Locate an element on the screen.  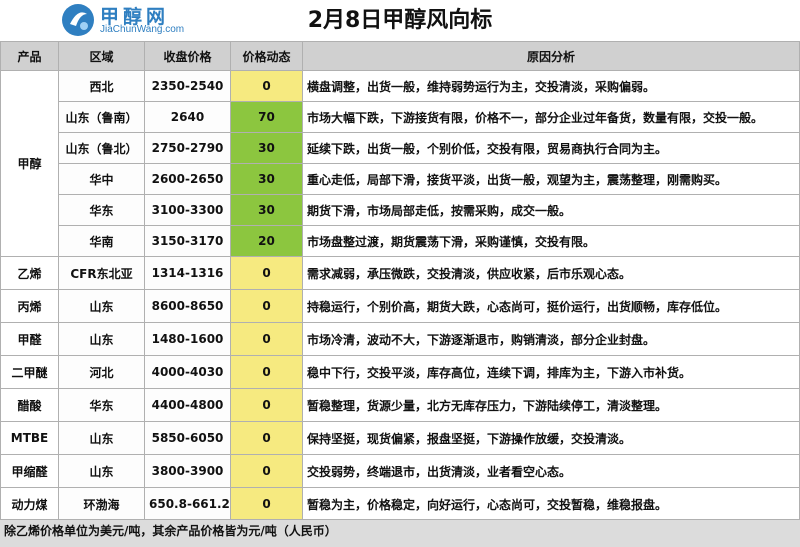
product-cell: 丙烯 is located at coordinates (29, 306).